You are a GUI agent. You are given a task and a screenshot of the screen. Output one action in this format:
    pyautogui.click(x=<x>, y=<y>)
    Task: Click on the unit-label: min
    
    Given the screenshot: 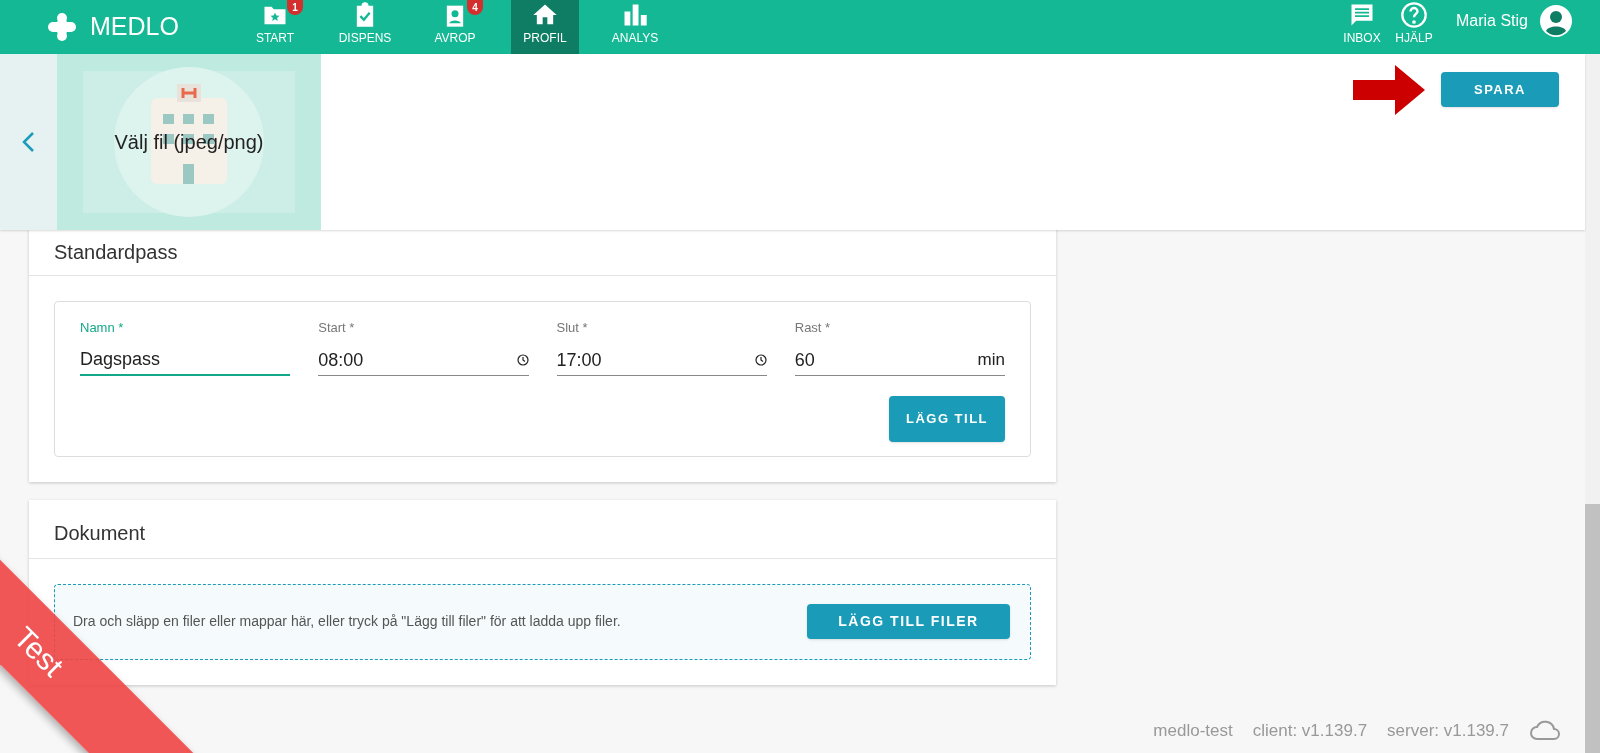 What is the action you would take?
    pyautogui.click(x=991, y=360)
    